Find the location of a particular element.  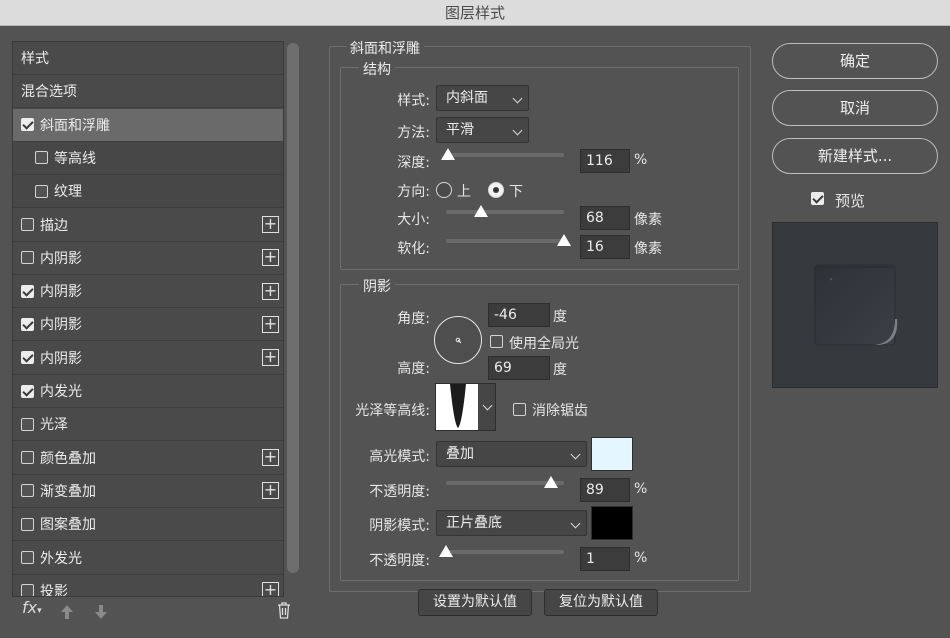

style-item: 描边 + is located at coordinates (148, 225).